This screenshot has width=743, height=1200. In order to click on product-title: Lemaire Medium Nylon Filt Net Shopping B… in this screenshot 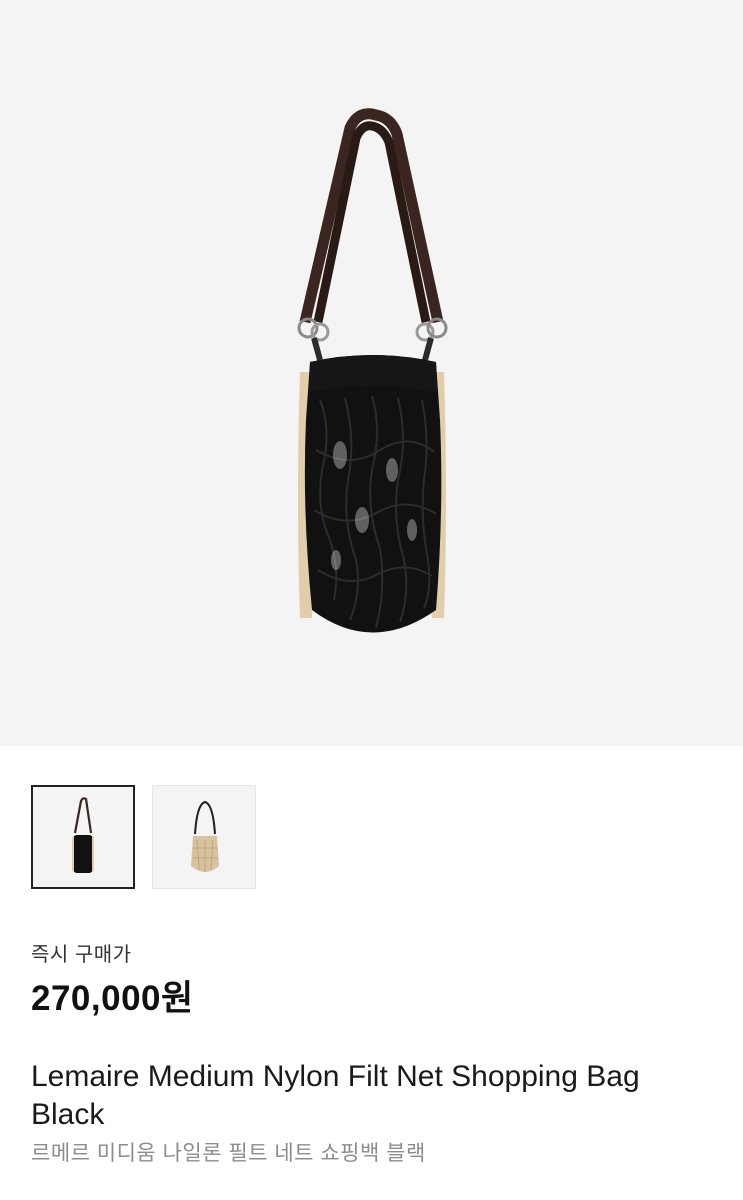, I will do `click(335, 1095)`.